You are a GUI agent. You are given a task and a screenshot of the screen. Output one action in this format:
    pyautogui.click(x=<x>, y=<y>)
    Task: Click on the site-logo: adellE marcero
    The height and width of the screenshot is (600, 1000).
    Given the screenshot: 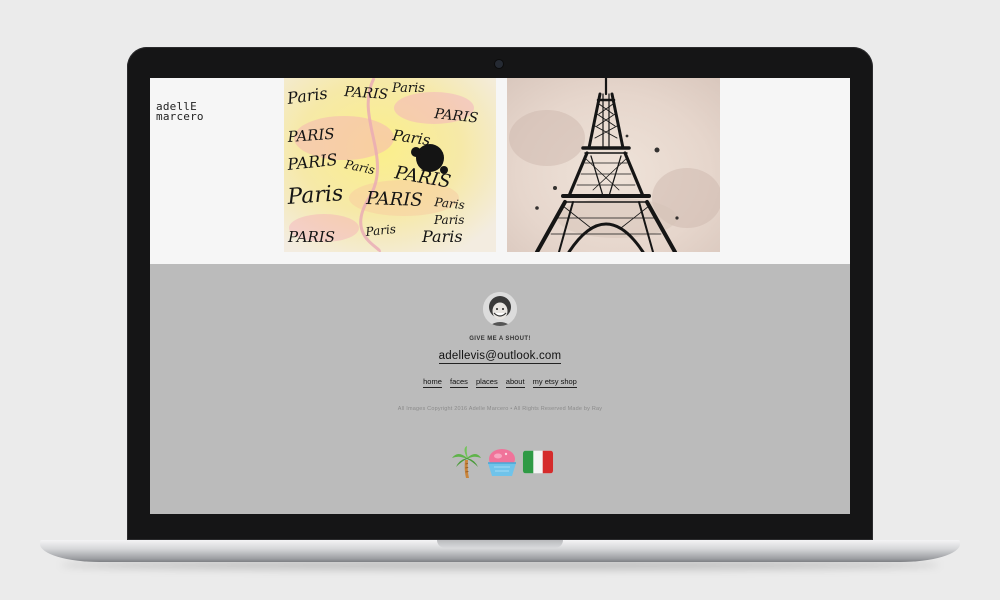 What is the action you would take?
    pyautogui.click(x=191, y=112)
    